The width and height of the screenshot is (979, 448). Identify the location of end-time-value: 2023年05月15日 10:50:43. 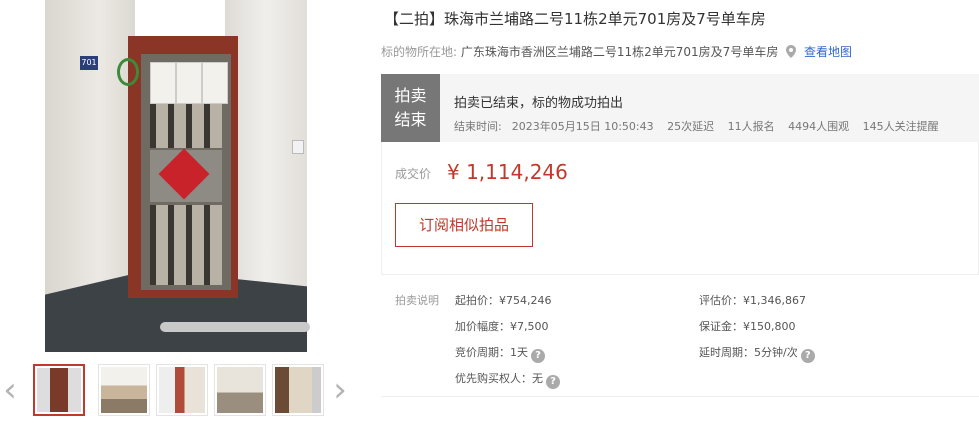
(582, 126).